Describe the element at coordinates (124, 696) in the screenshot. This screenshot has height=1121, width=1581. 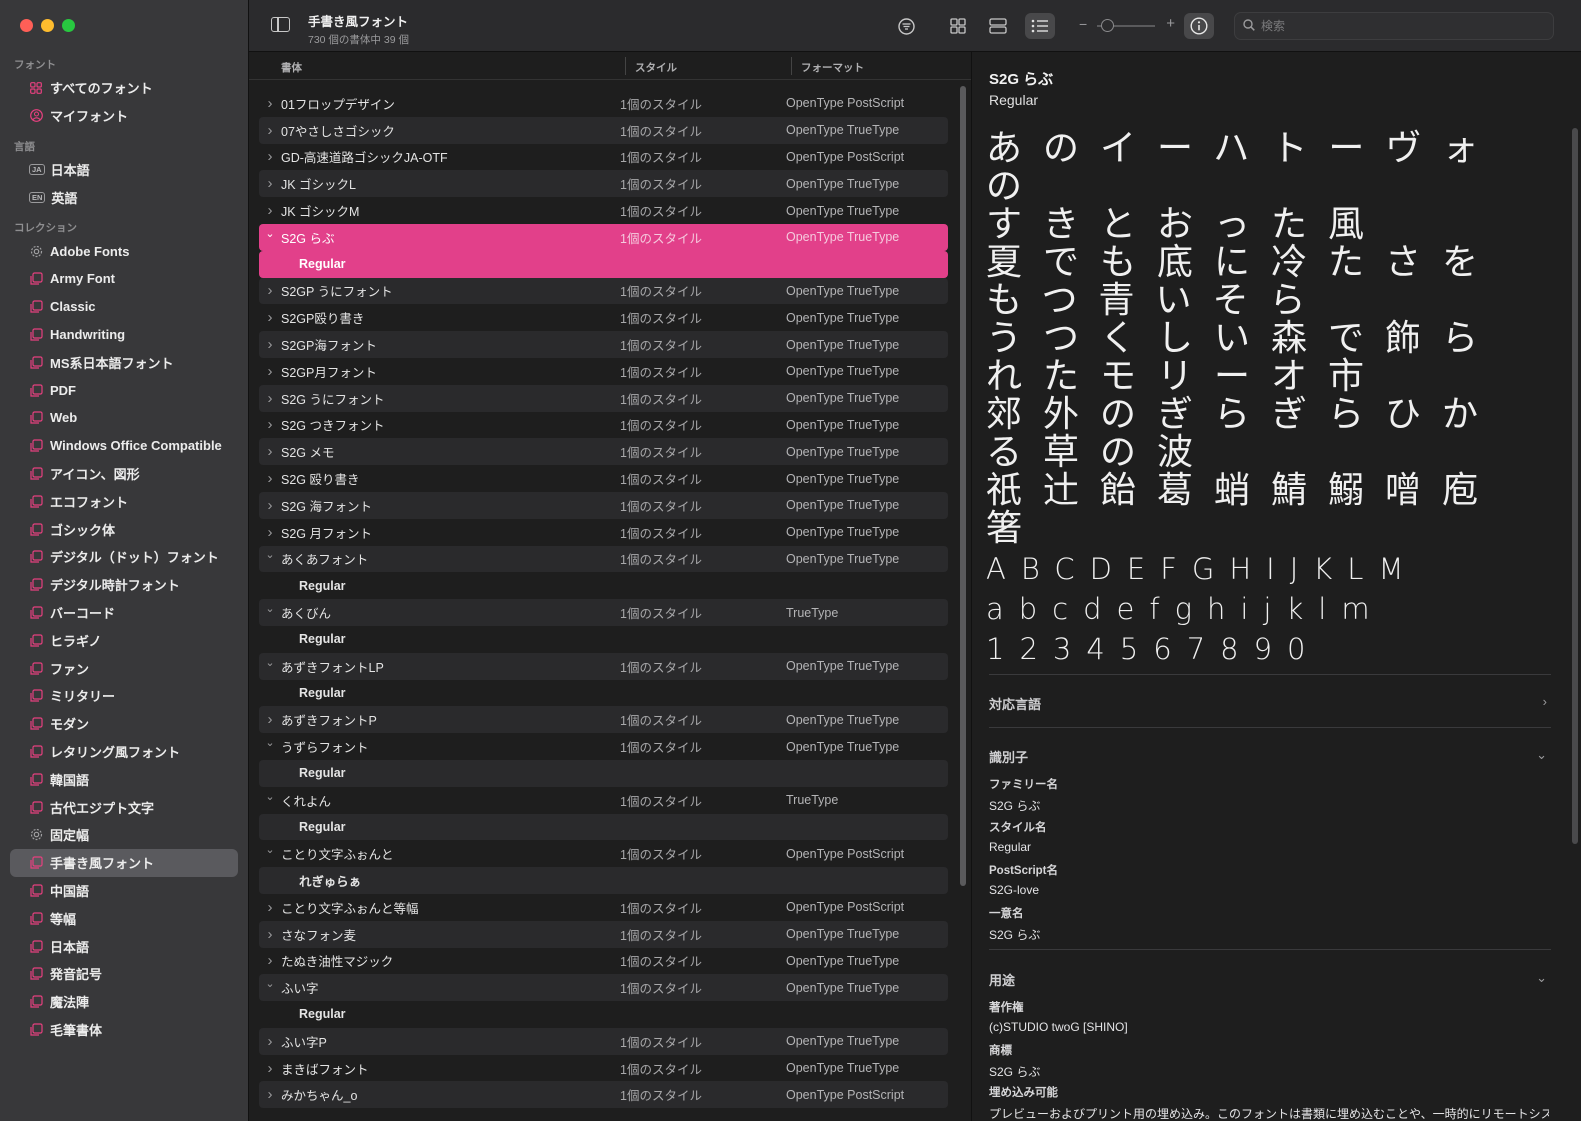
I see `sidebar-item: ミリタリー` at that location.